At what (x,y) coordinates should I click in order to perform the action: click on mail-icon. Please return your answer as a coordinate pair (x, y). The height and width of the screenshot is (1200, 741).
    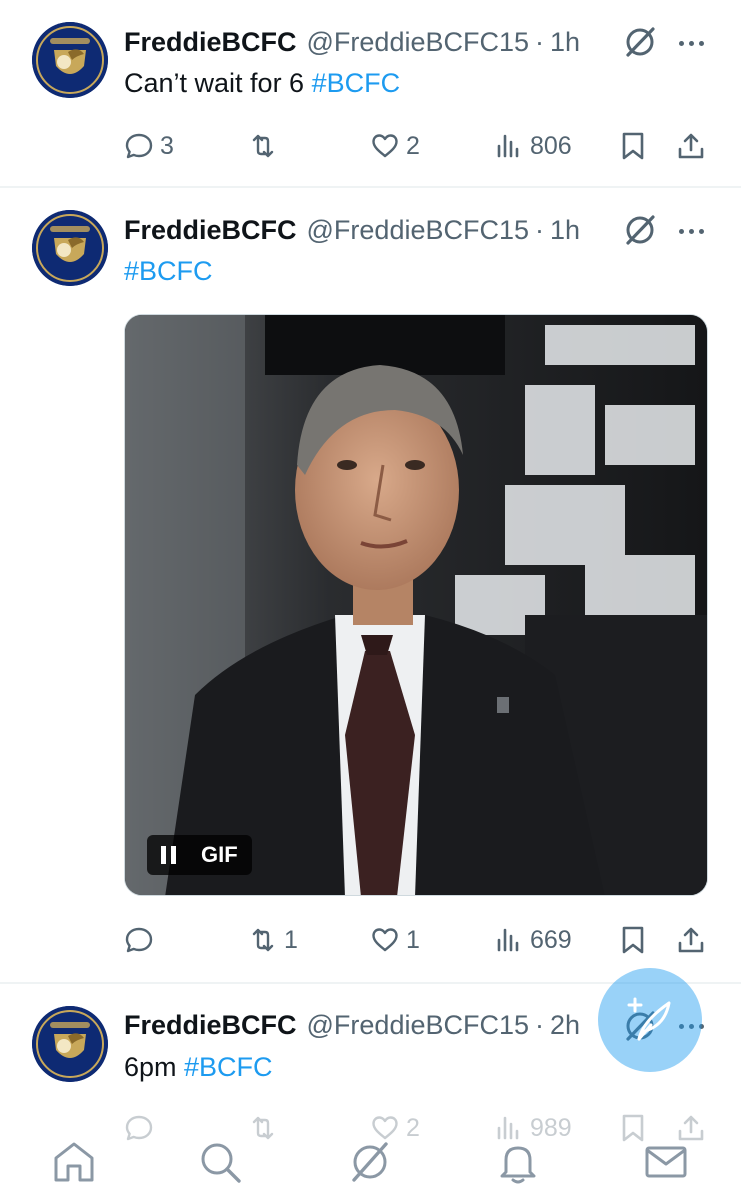
    Looking at the image, I should click on (666, 1162).